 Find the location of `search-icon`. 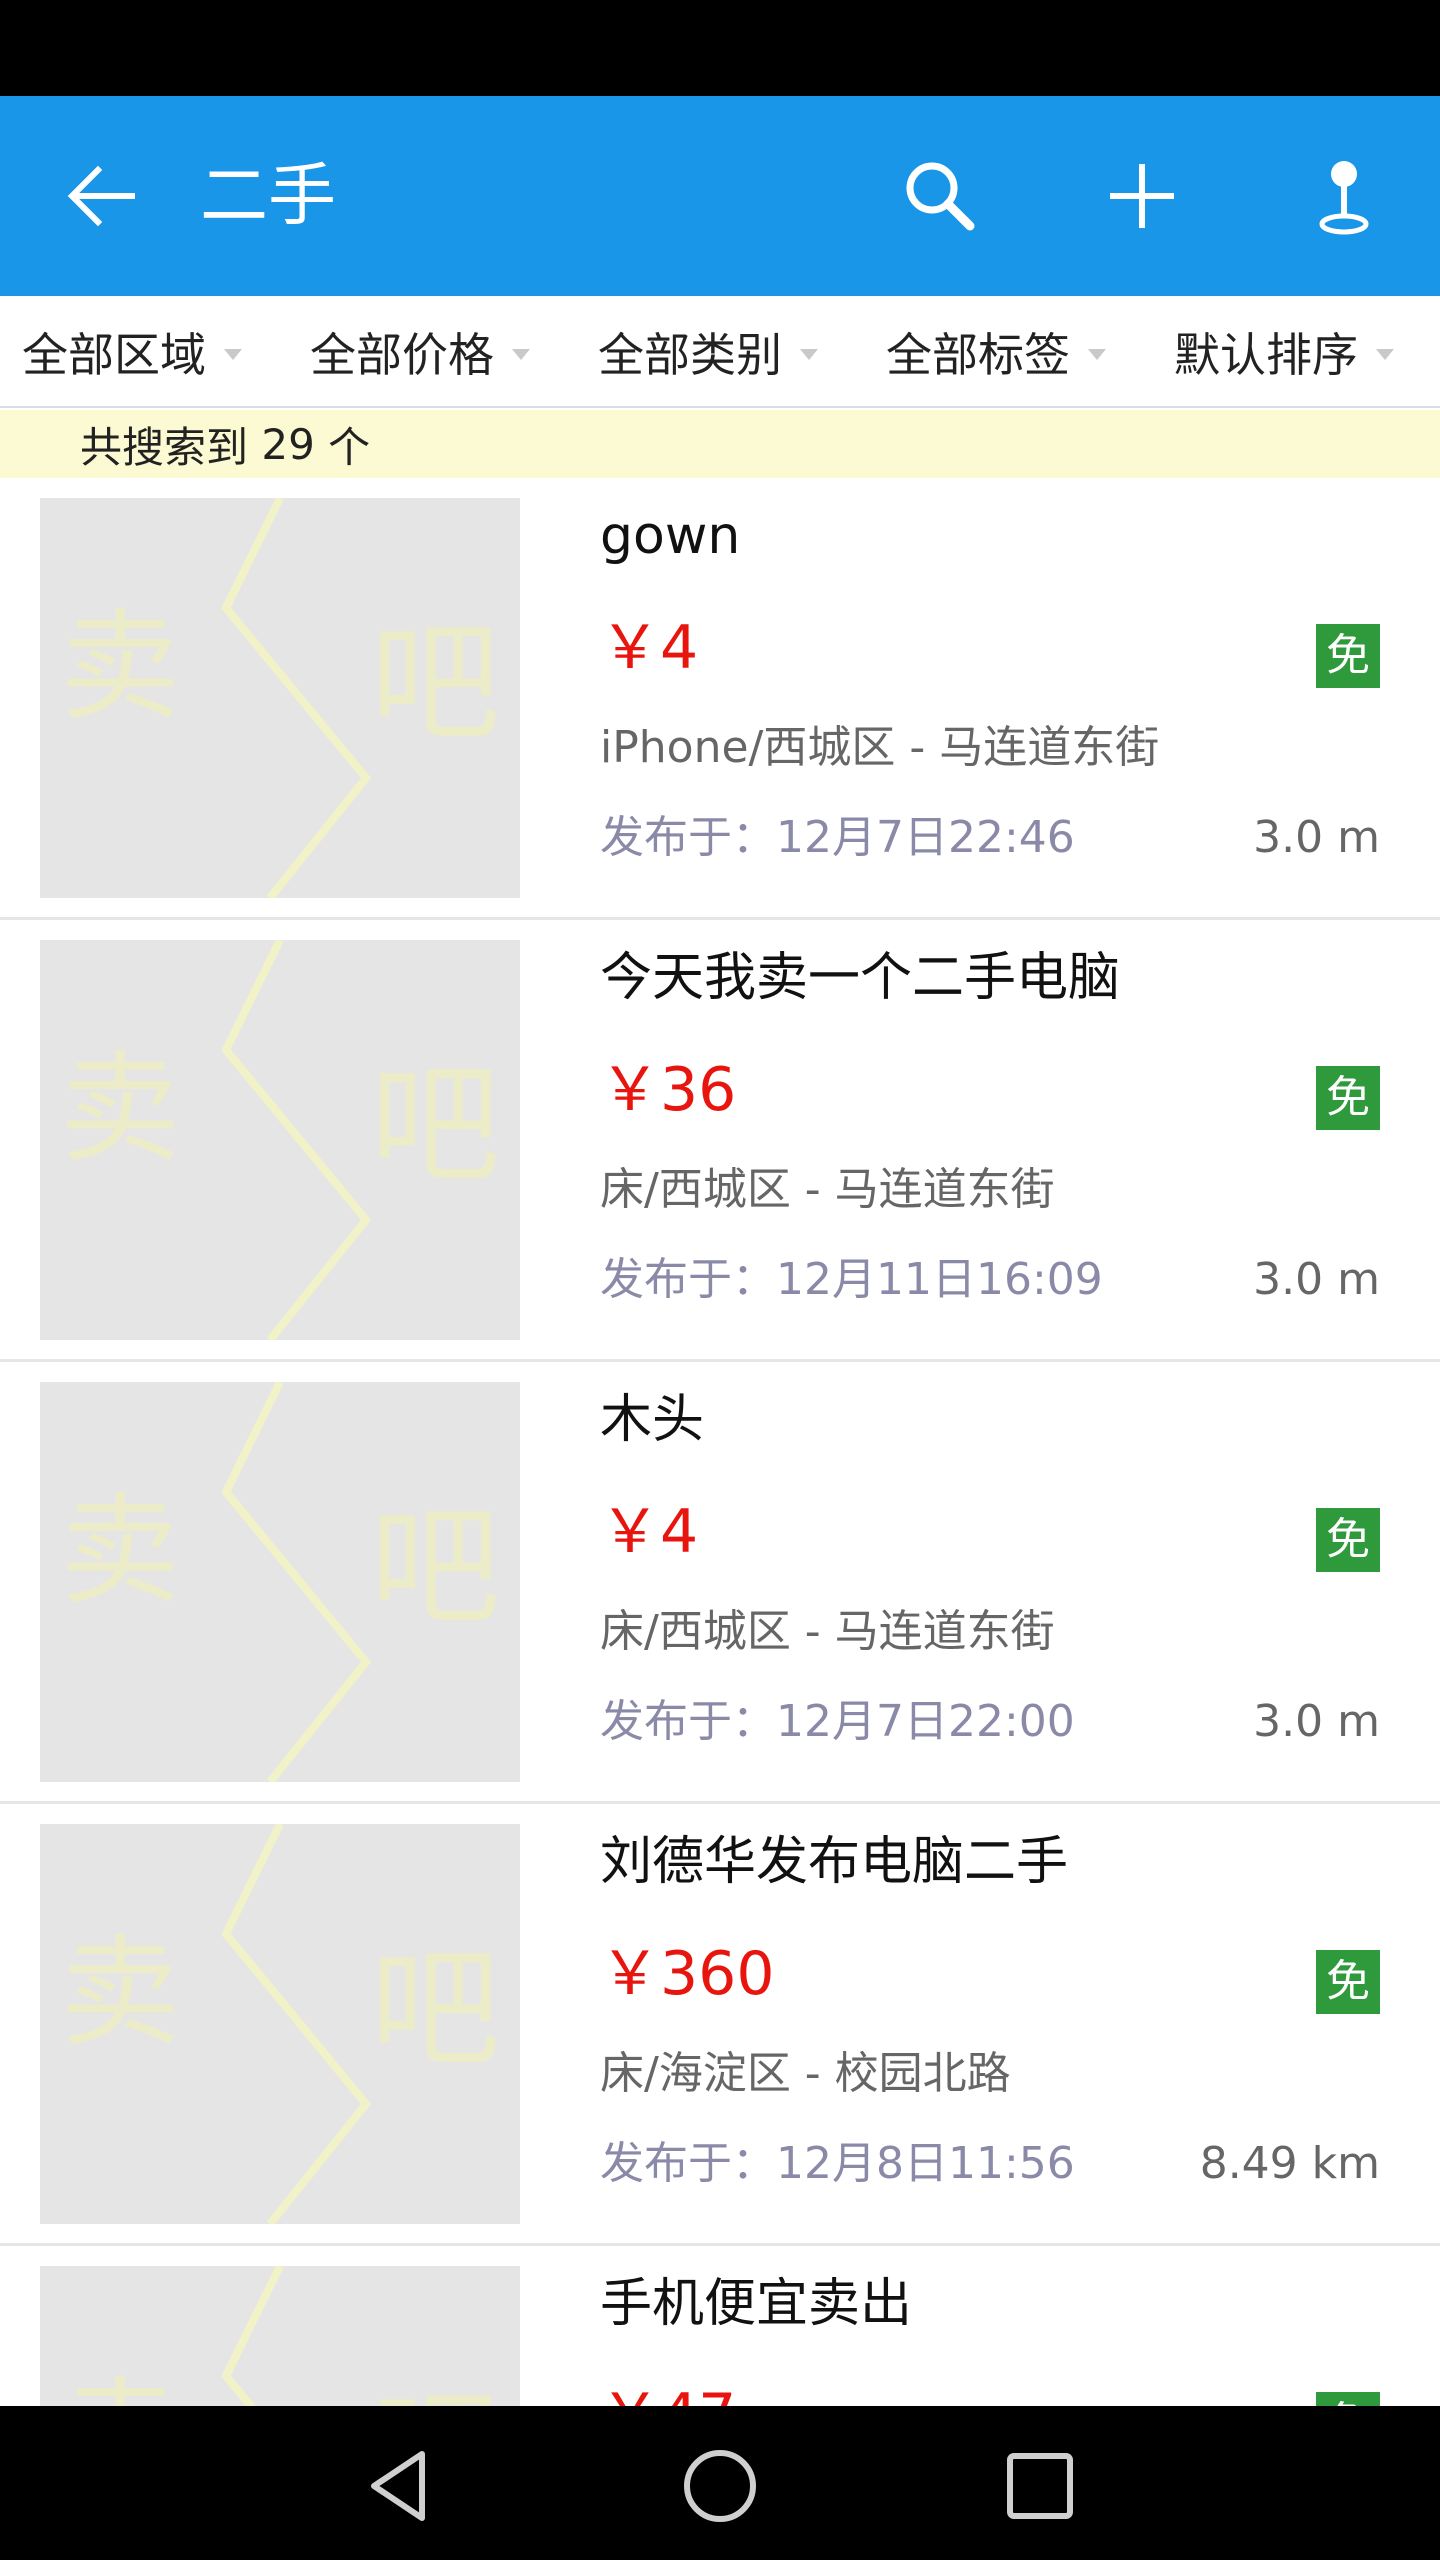

search-icon is located at coordinates (940, 196).